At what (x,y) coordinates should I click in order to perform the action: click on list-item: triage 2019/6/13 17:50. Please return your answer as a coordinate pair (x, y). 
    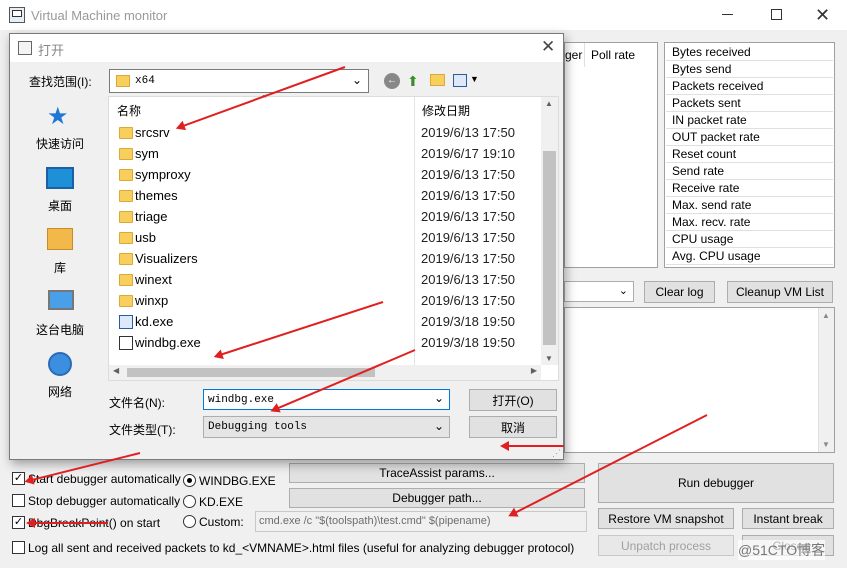
    Looking at the image, I should click on (325, 217).